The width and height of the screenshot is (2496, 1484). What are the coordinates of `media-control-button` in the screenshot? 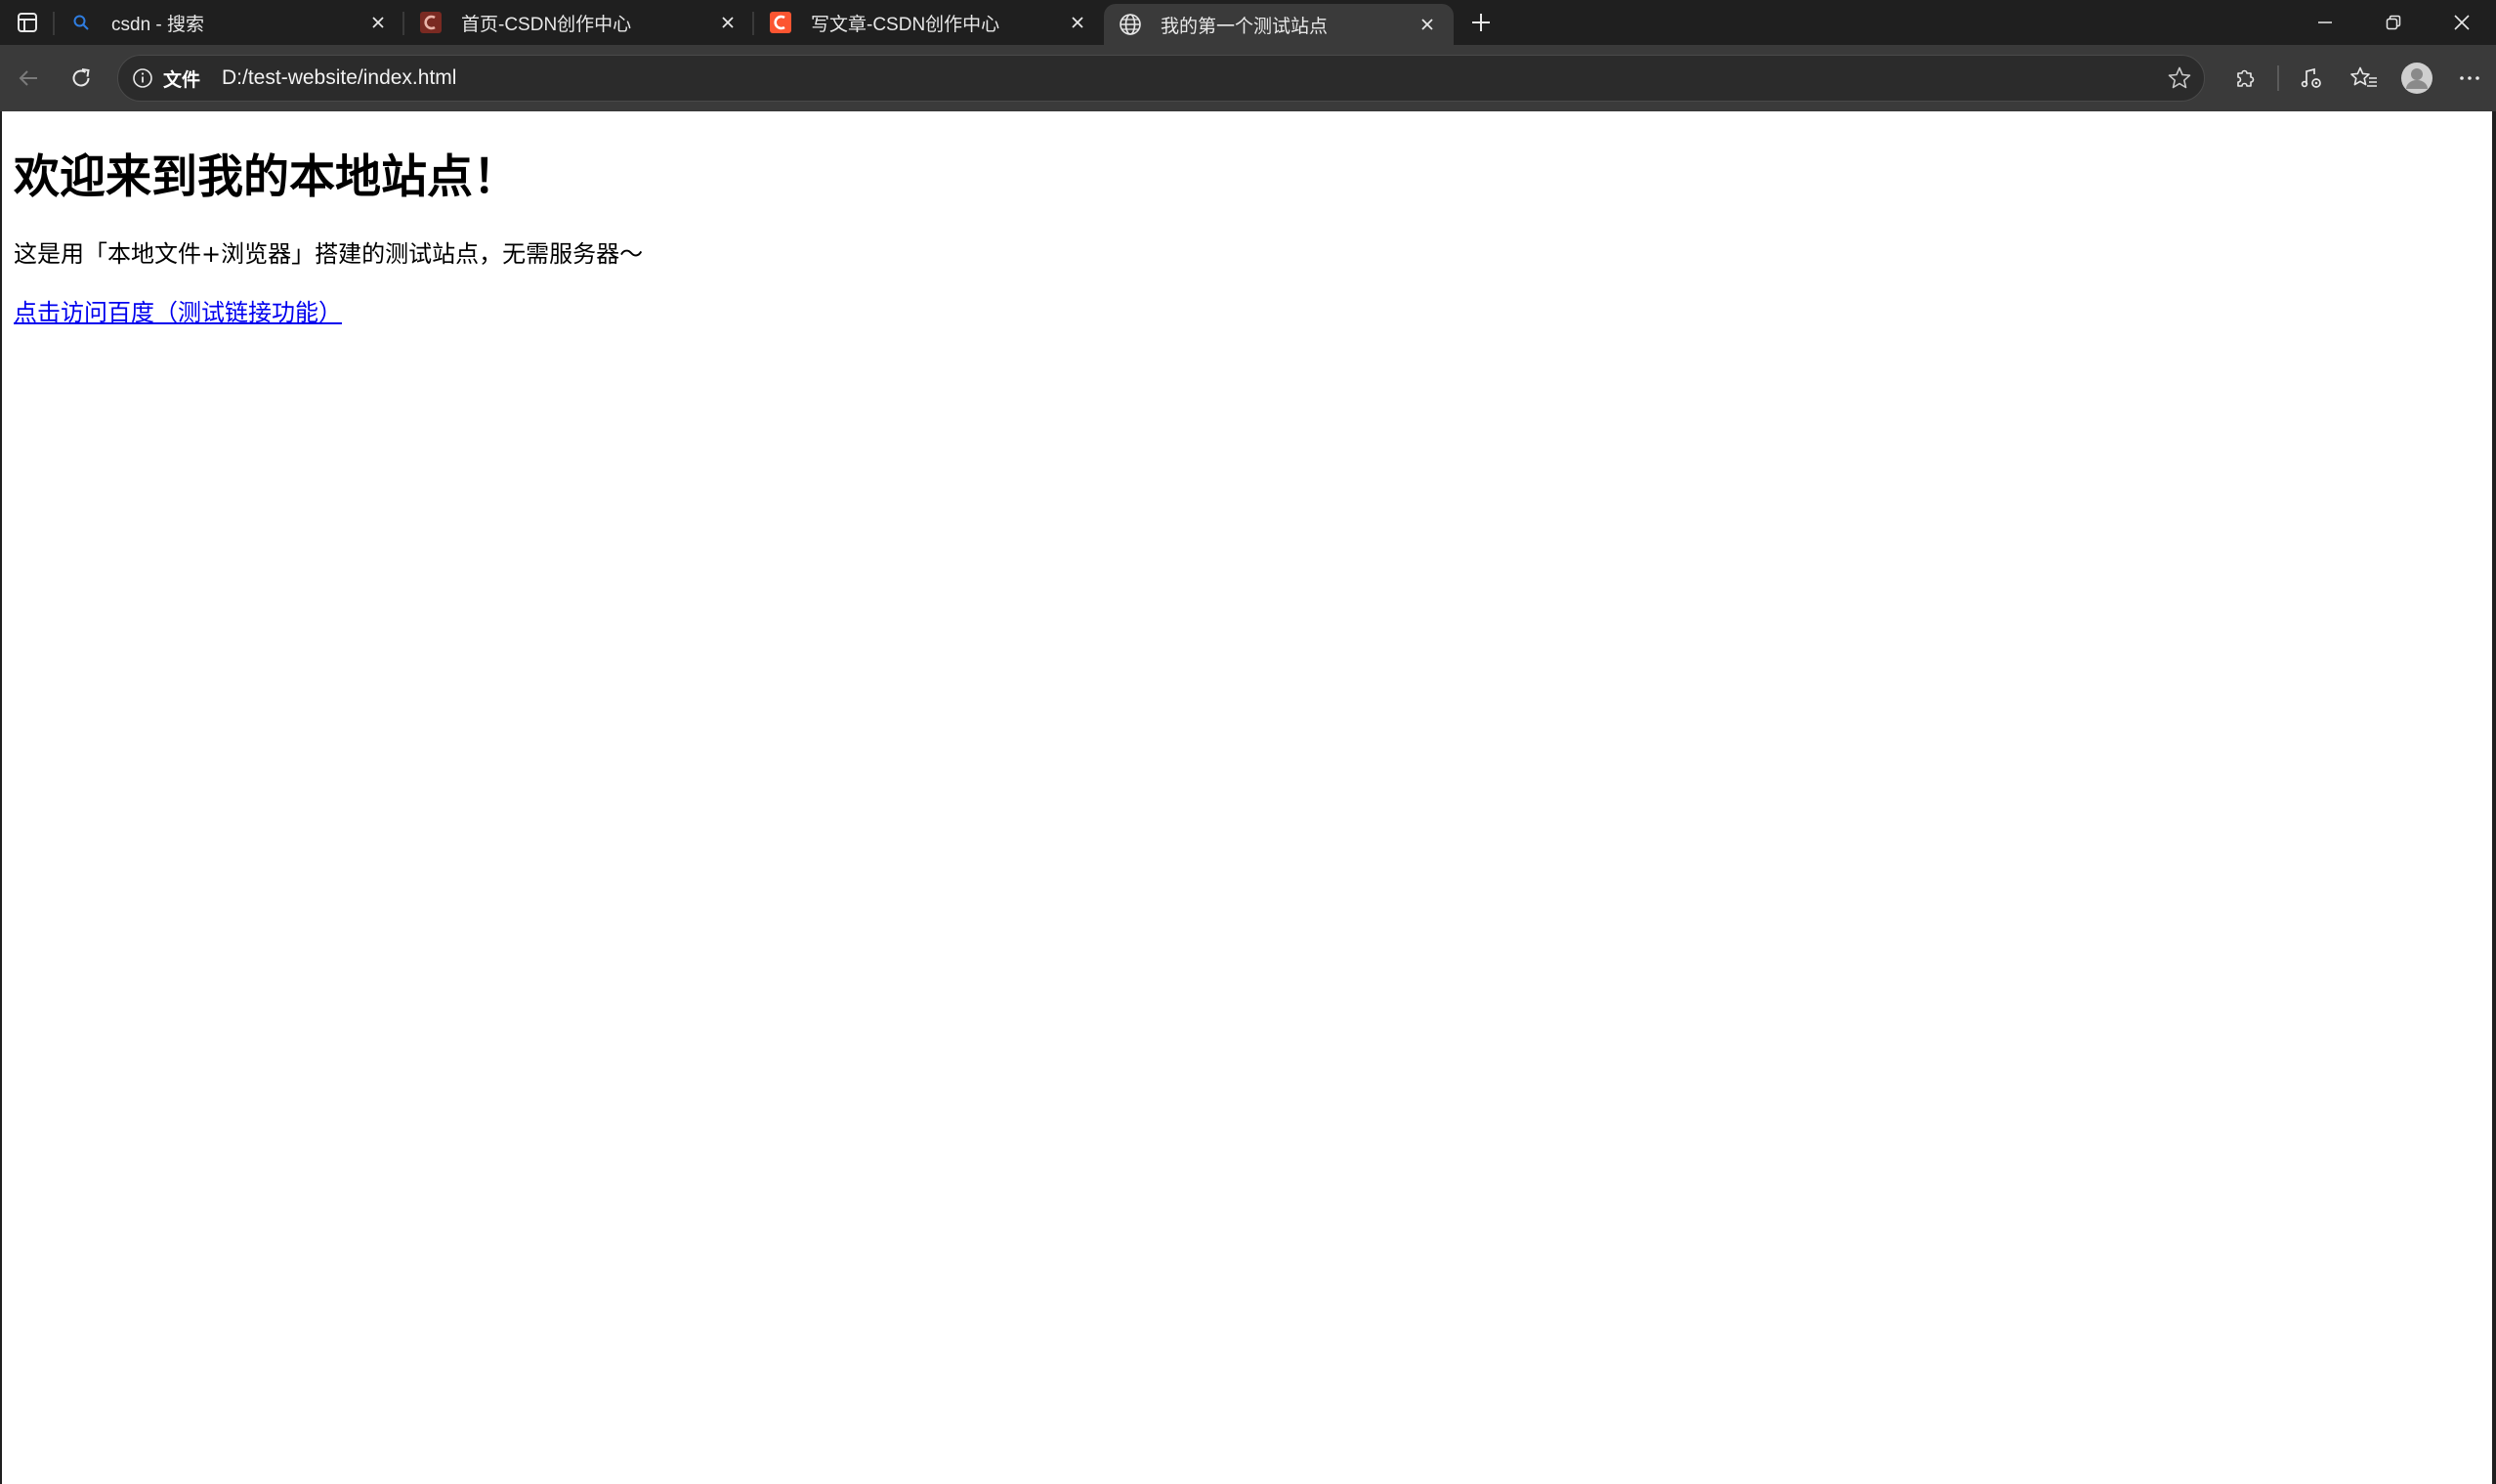 It's located at (2311, 78).